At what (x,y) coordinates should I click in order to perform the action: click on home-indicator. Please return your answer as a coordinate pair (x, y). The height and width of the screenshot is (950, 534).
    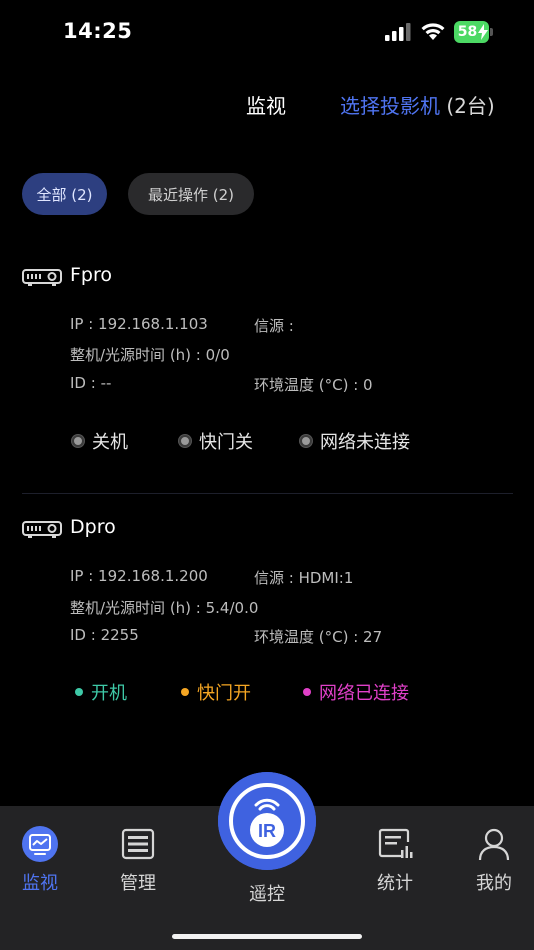
    Looking at the image, I should click on (267, 936).